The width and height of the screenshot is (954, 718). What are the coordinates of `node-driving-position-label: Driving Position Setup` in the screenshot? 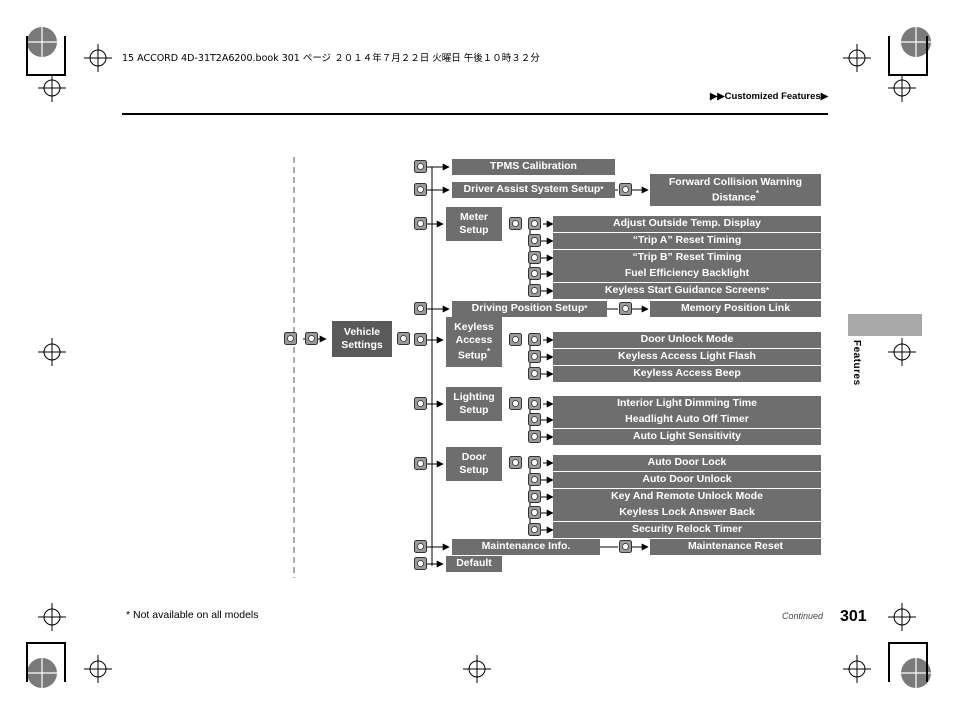 It's located at (528, 308).